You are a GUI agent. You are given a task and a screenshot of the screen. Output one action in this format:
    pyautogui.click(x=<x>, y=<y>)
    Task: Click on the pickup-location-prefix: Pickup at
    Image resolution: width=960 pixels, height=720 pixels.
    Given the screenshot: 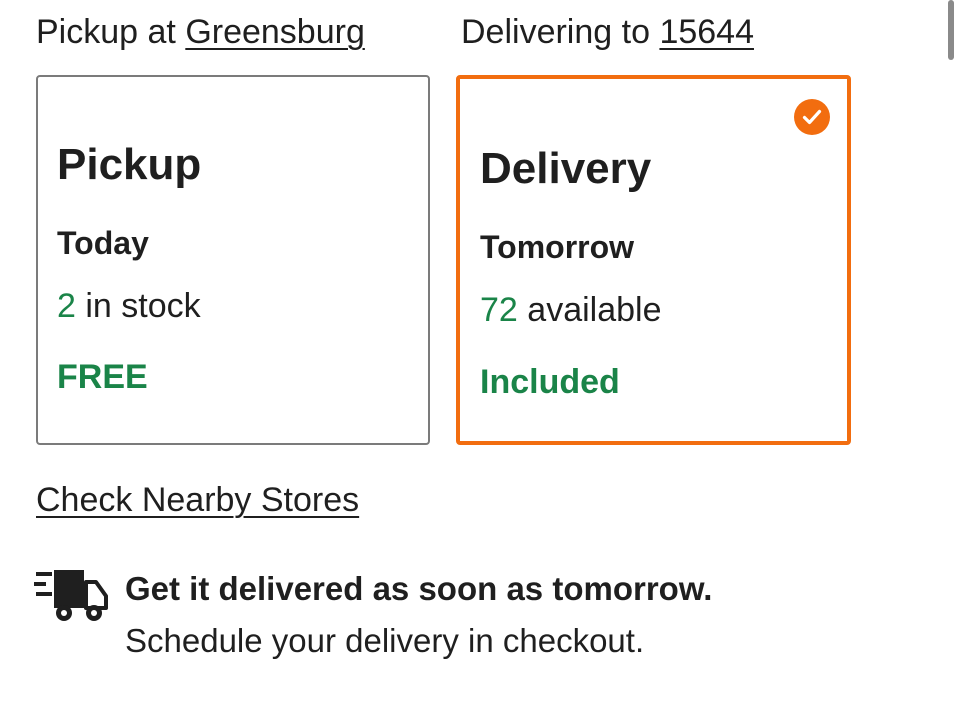 What is the action you would take?
    pyautogui.click(x=106, y=32)
    